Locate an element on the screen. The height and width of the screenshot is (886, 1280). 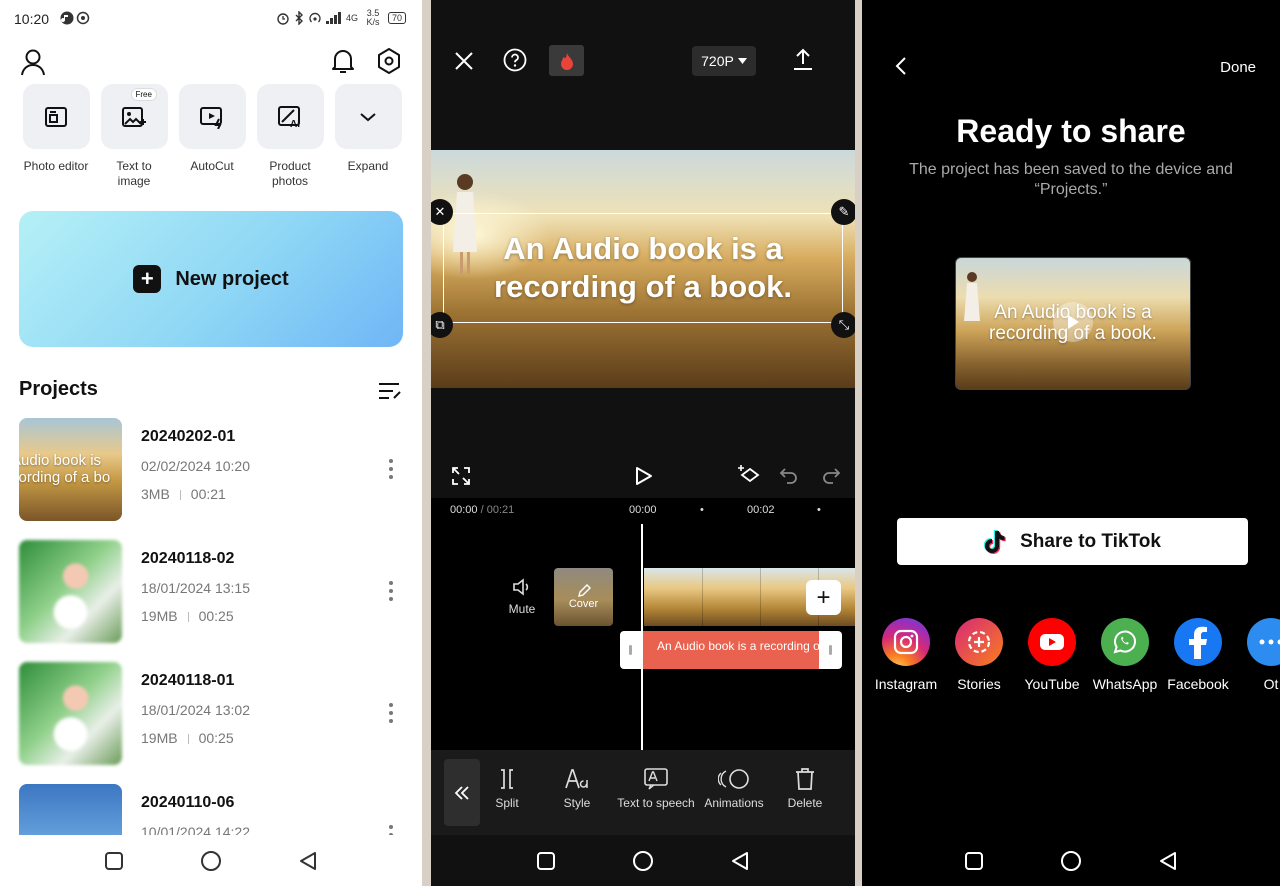
share-to-tiktok-button: Share to TikTok is located at coordinates (1072, 541).